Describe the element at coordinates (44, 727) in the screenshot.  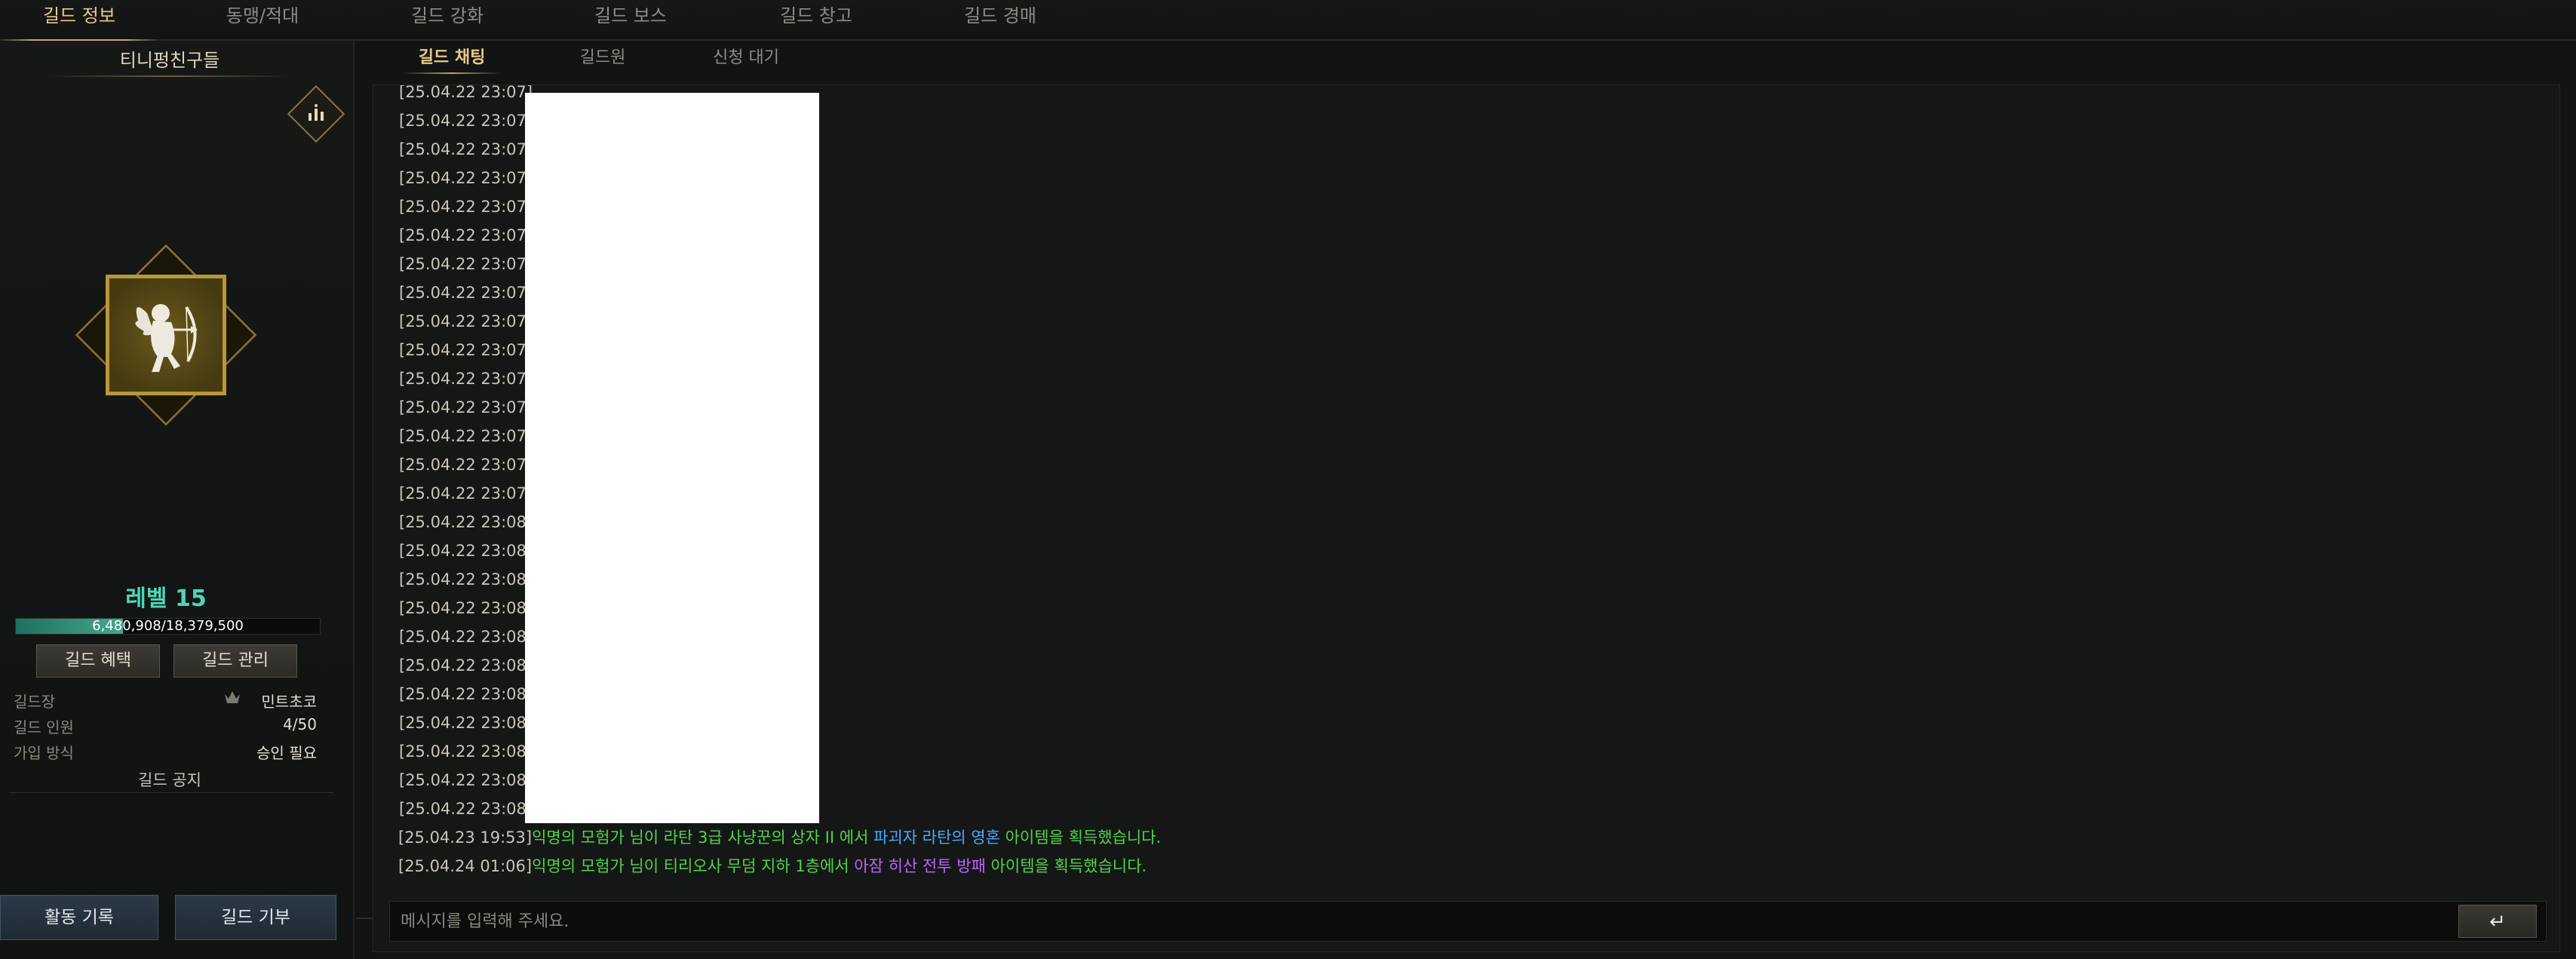
I see `guild-members-label: 길드 인원` at that location.